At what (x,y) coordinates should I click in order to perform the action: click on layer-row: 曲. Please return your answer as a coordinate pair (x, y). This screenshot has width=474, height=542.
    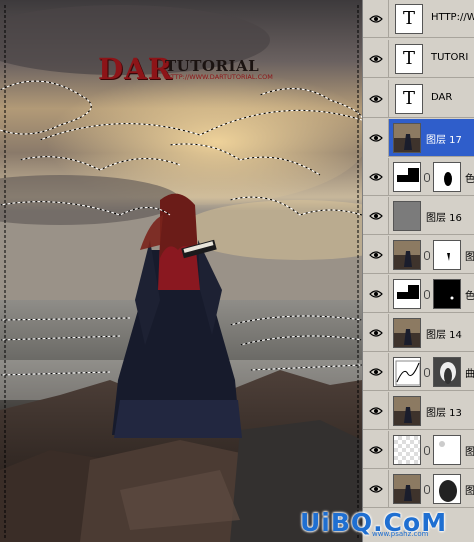
    Looking at the image, I should click on (418, 372).